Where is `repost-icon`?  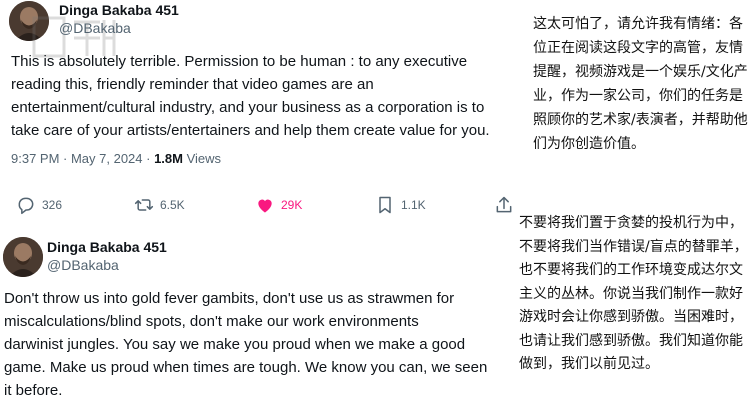 repost-icon is located at coordinates (144, 205).